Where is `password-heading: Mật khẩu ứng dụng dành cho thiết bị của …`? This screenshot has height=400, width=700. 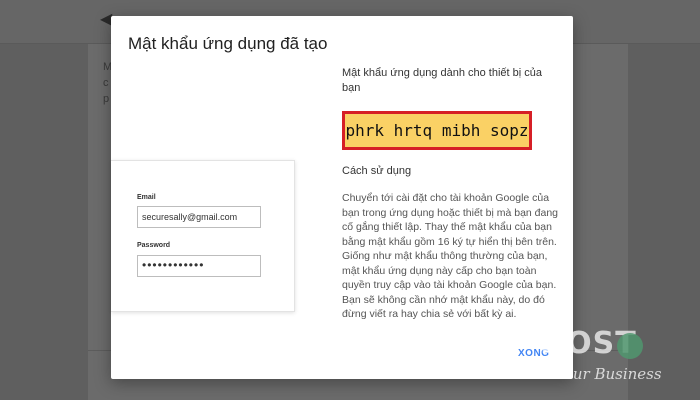 password-heading: Mật khẩu ứng dụng dành cho thiết bị của … is located at coordinates (442, 80).